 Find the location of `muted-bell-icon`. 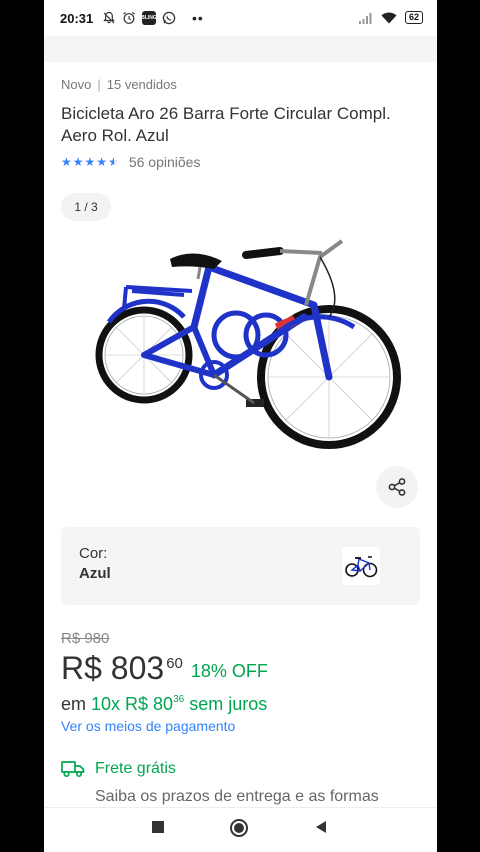

muted-bell-icon is located at coordinates (109, 17).